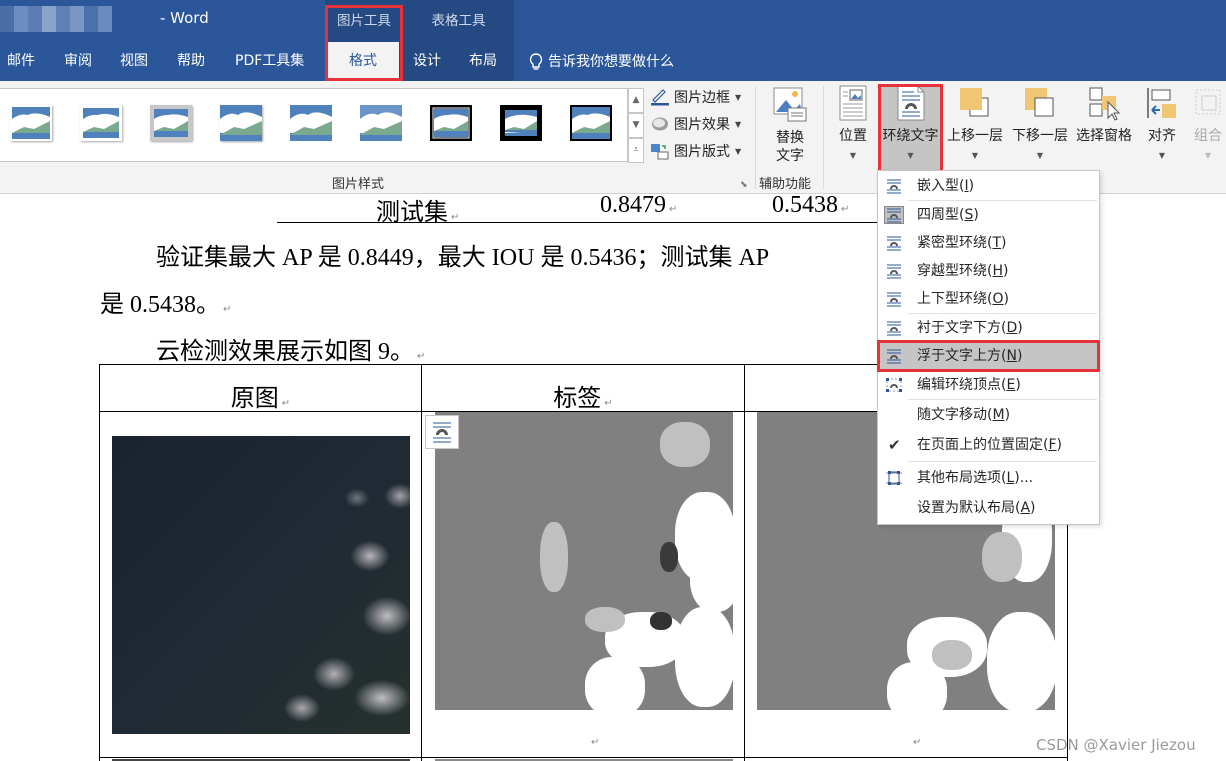  What do you see at coordinates (660, 152) in the screenshot?
I see `picture-layout-icon` at bounding box center [660, 152].